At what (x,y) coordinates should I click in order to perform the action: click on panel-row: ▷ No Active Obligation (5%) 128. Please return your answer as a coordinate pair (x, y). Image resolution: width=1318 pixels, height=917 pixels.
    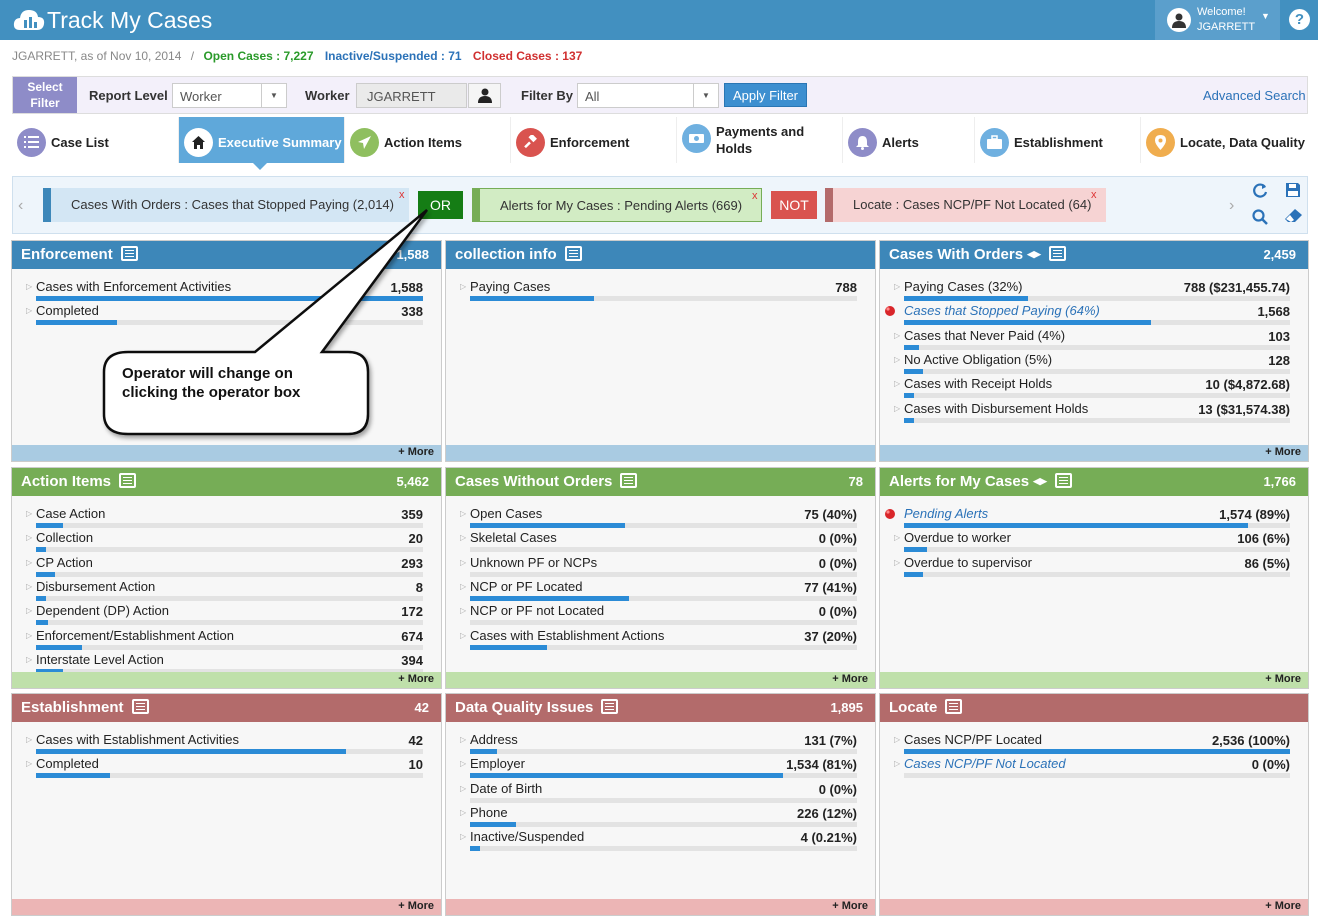
    Looking at the image, I should click on (1092, 364).